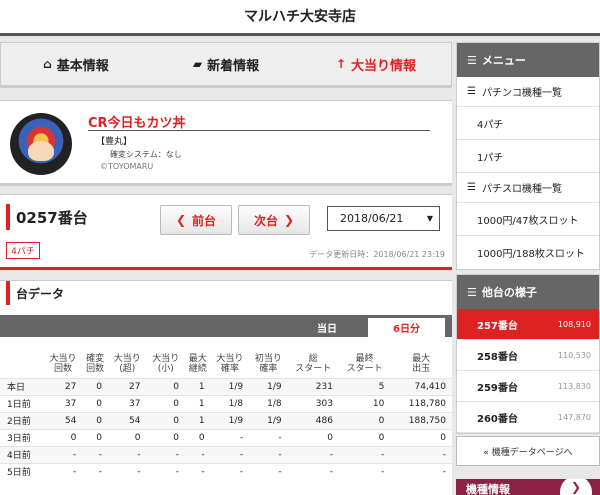 Image resolution: width=600 pixels, height=495 pixels. What do you see at coordinates (574, 417) in the screenshot?
I see `other-unit-value: 147,870` at bounding box center [574, 417].